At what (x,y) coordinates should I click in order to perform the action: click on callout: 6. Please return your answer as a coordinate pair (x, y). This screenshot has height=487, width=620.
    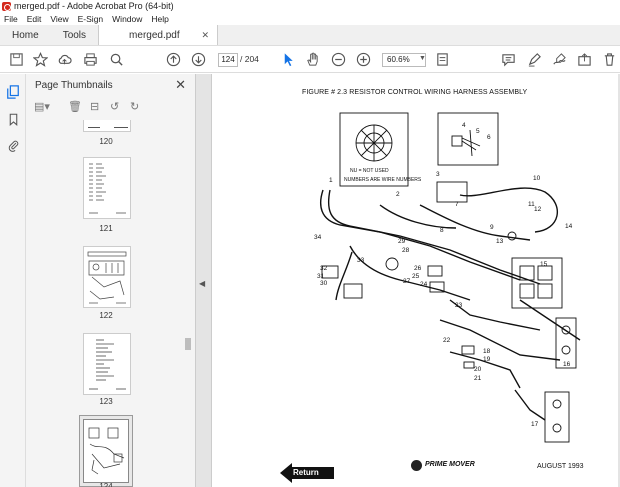
    Looking at the image, I should click on (489, 137).